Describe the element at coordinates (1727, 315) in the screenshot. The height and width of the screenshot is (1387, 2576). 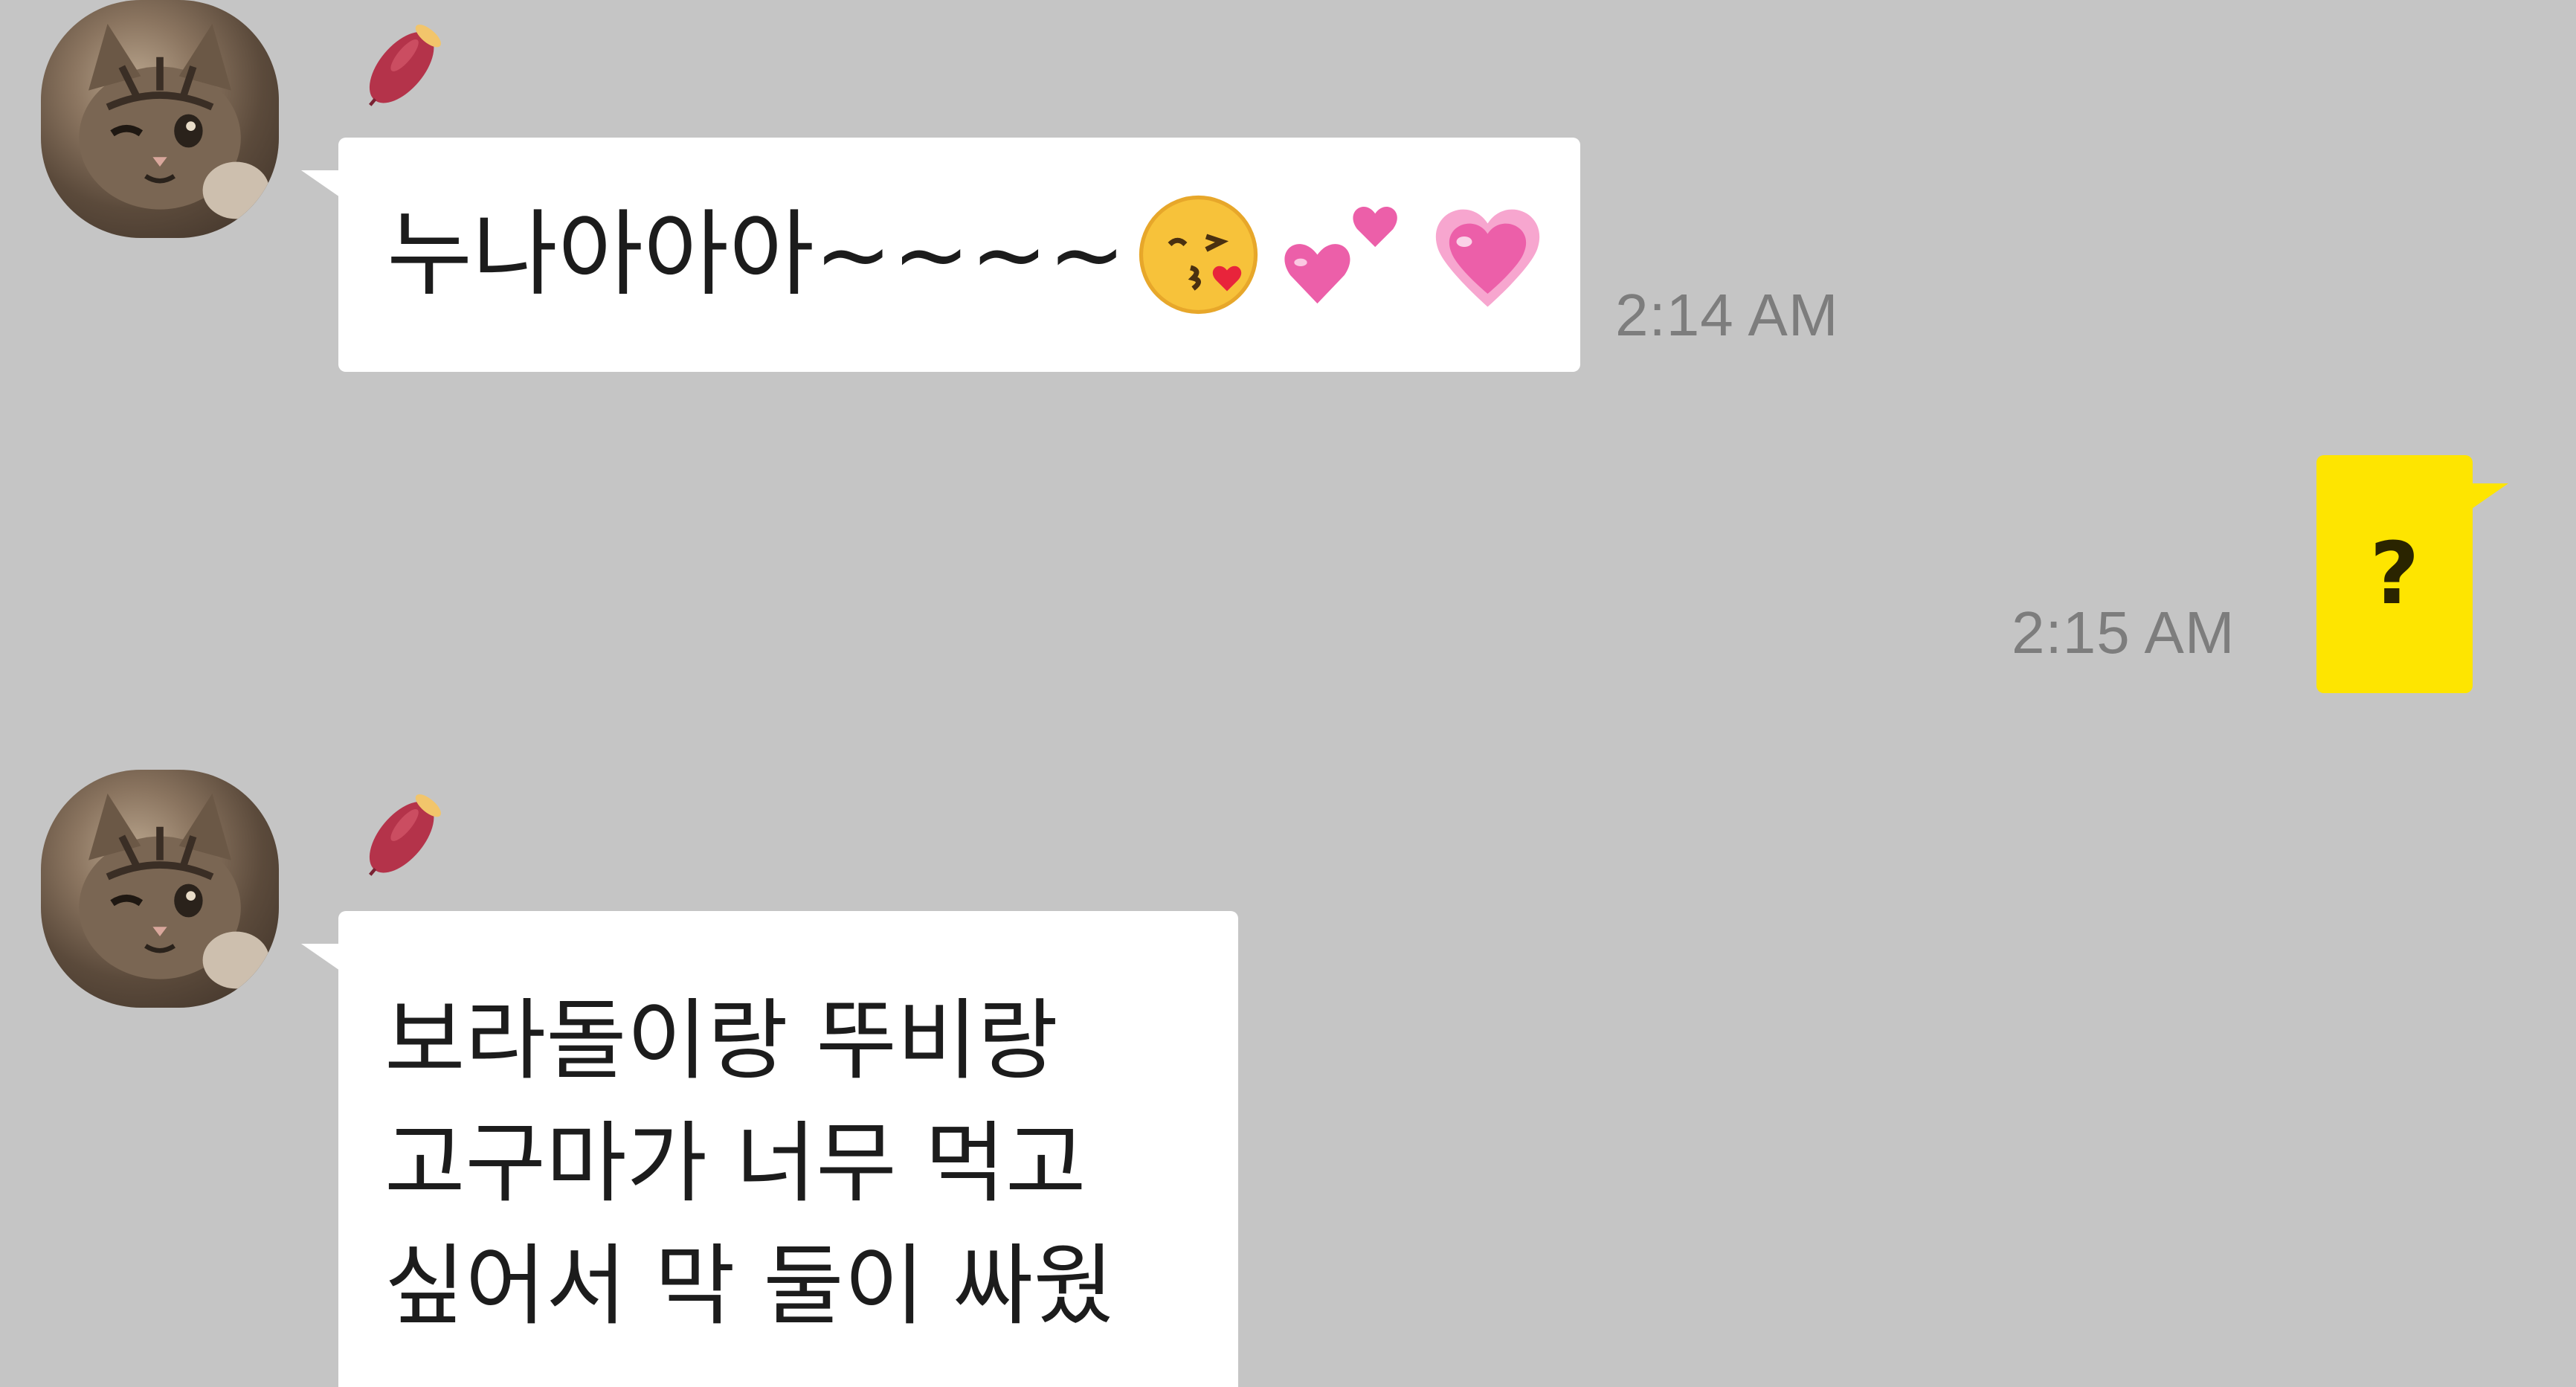
I see `message-timestamp: 2:14 AM` at that location.